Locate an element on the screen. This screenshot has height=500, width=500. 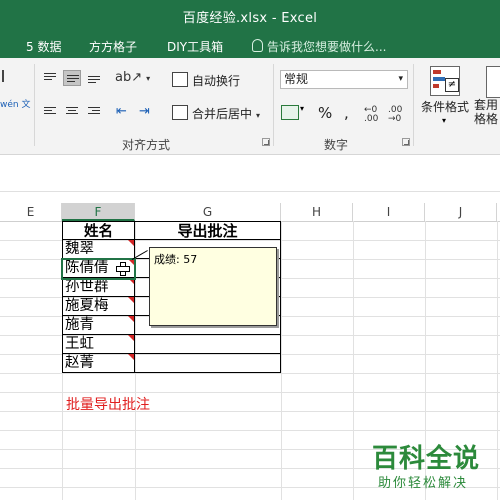
merge-center-button: 合并后居中 ▾ is located at coordinates (216, 113).